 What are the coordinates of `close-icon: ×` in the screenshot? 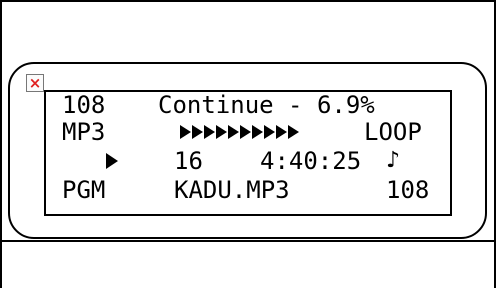 It's located at (35, 83).